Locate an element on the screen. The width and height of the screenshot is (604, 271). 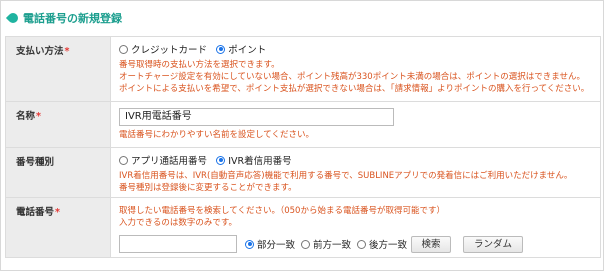
radio-app-number is located at coordinates (123, 160).